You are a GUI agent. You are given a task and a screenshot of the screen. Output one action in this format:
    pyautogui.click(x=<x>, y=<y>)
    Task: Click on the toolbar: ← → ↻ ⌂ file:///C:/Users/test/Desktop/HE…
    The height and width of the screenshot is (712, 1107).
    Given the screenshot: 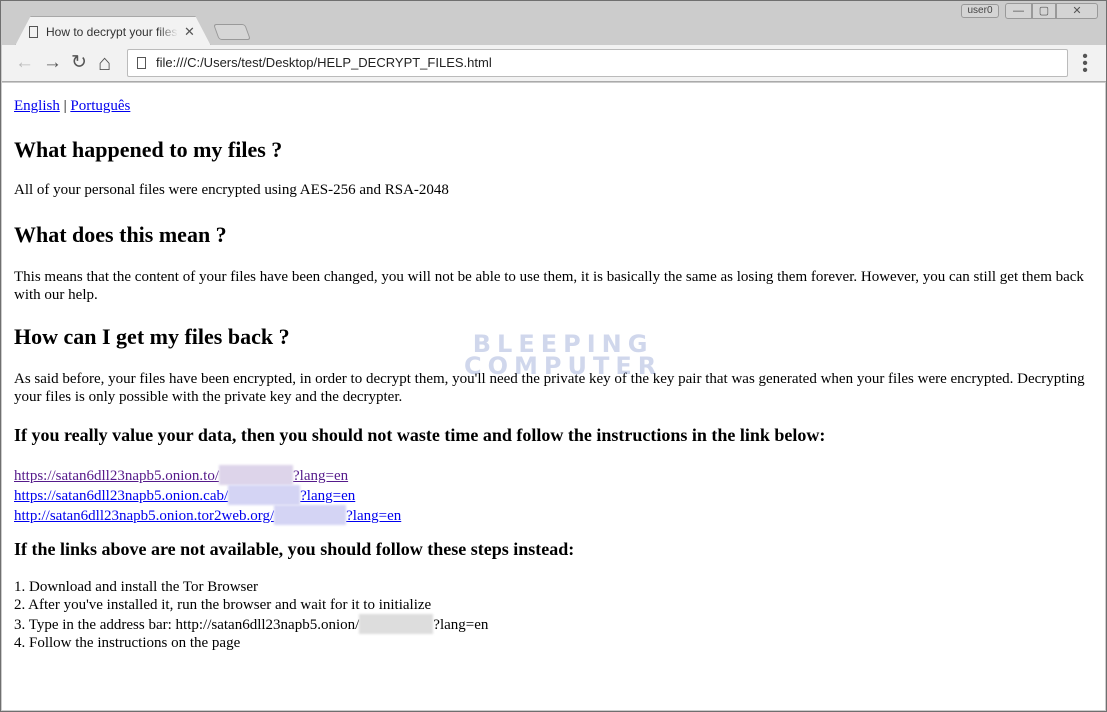 What is the action you would take?
    pyautogui.click(x=554, y=63)
    